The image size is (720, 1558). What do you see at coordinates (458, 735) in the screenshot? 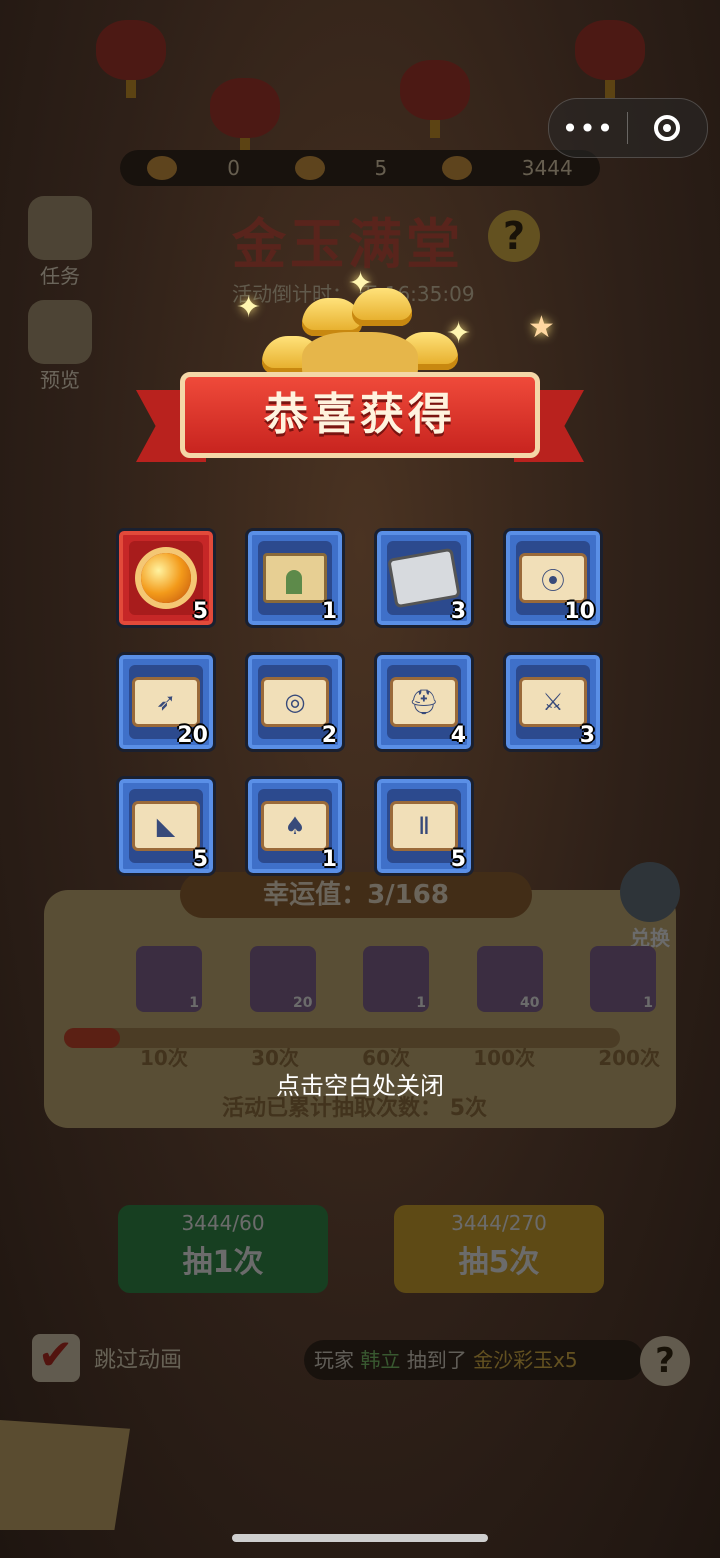
I see `reward-quantity: 4` at bounding box center [458, 735].